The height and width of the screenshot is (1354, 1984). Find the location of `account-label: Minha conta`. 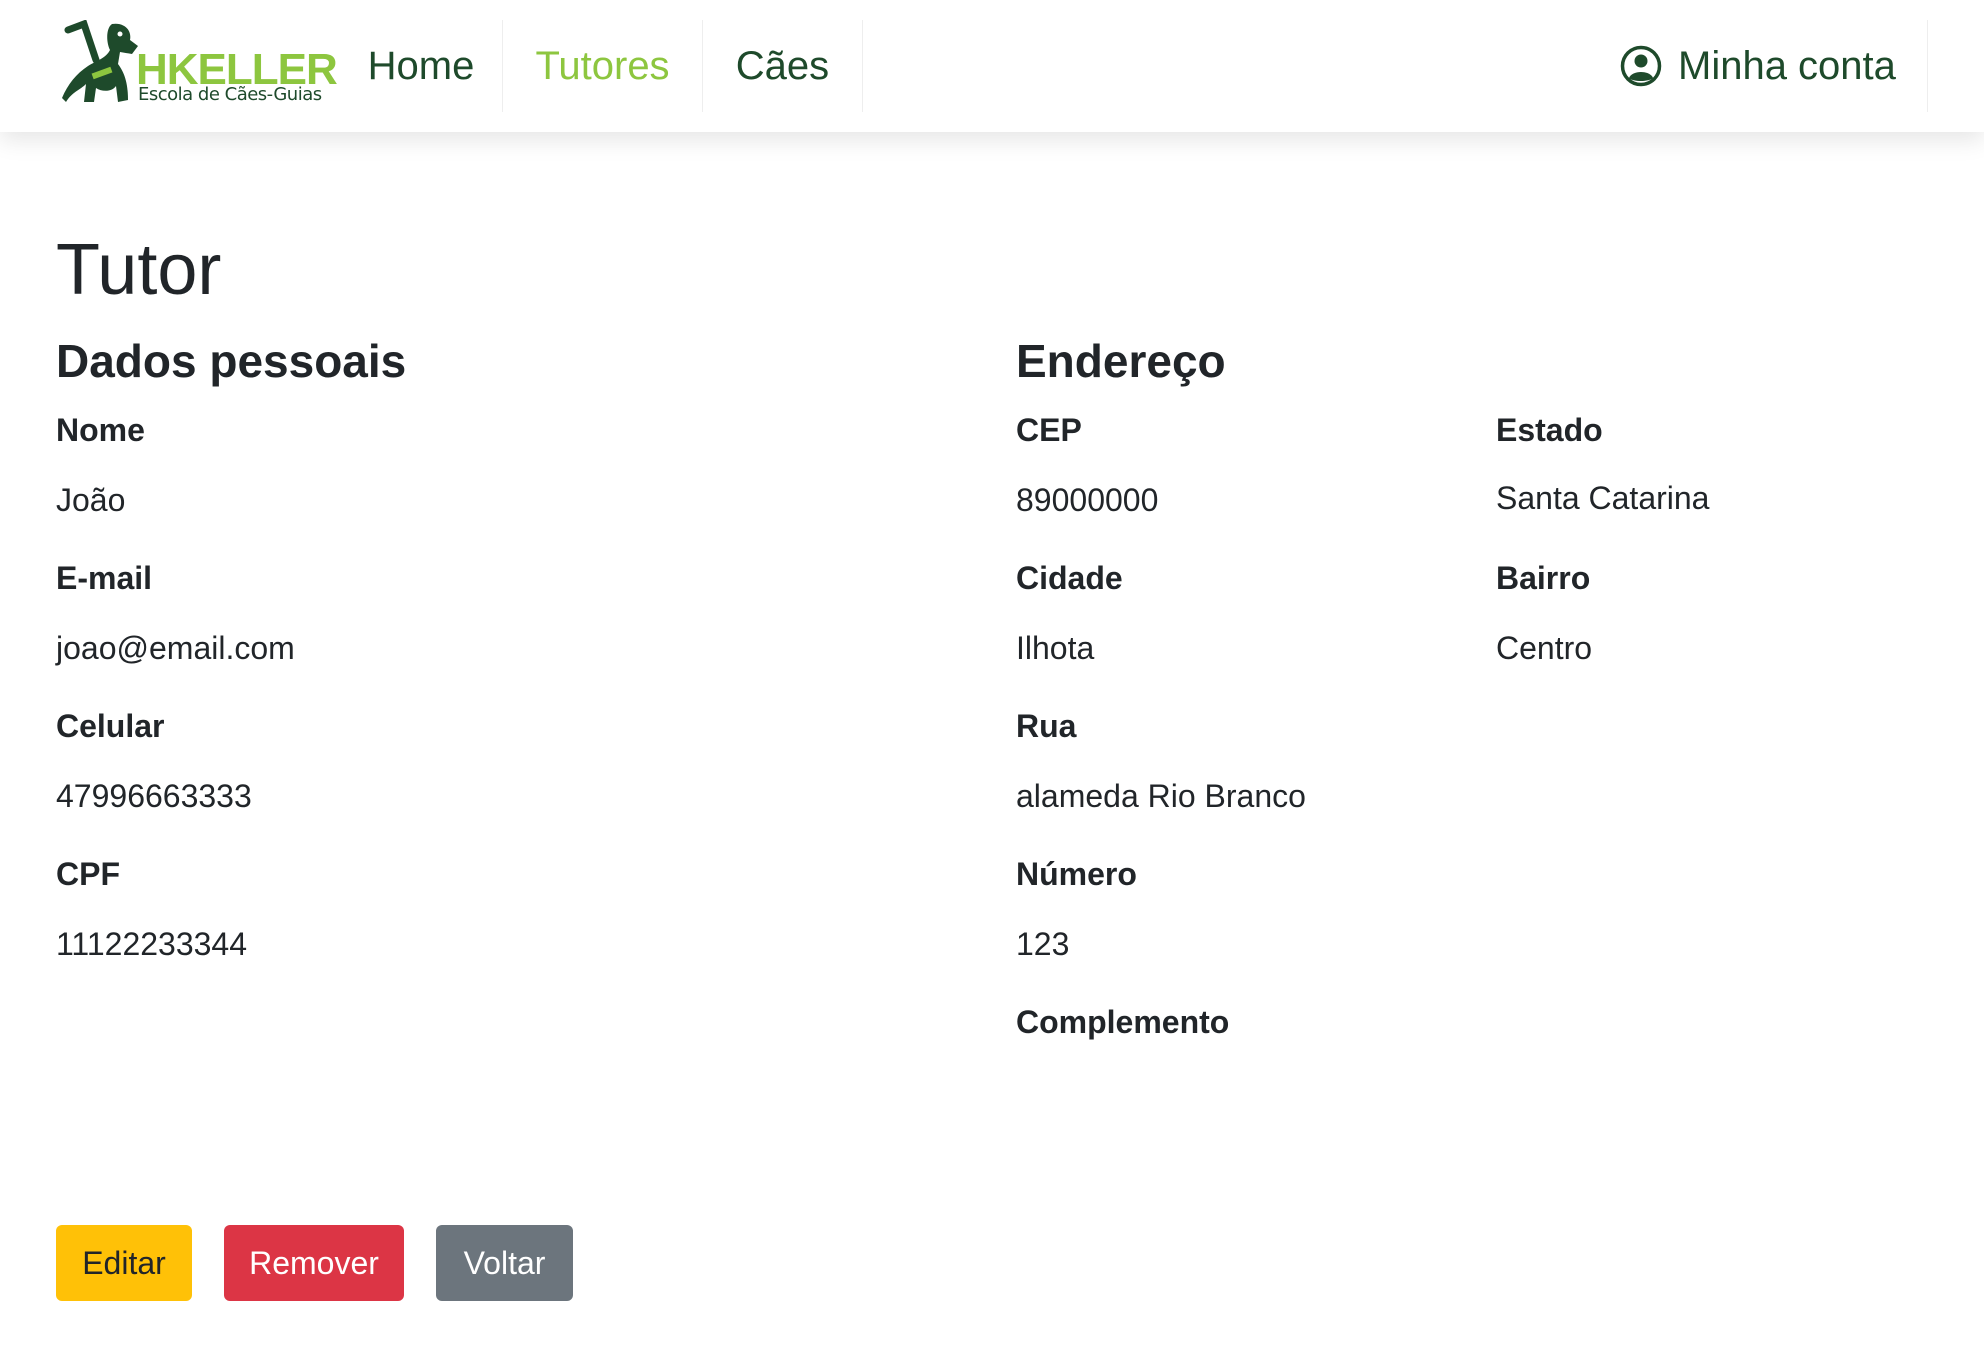

account-label: Minha conta is located at coordinates (1787, 65).